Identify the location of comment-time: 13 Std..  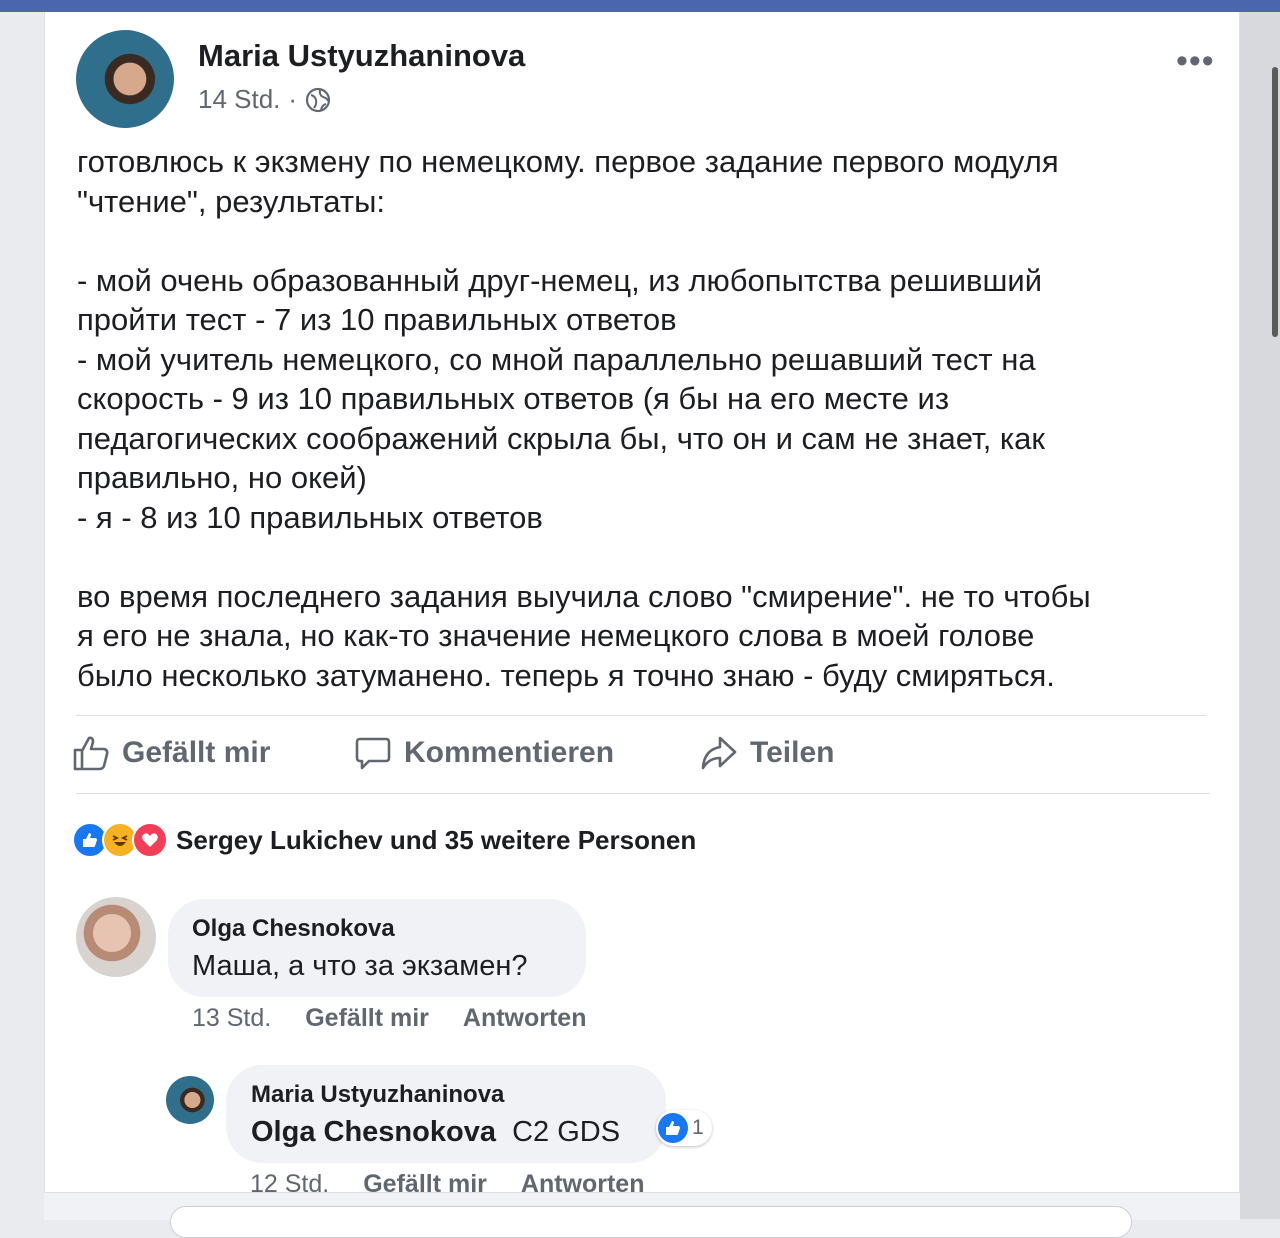
(231, 1018).